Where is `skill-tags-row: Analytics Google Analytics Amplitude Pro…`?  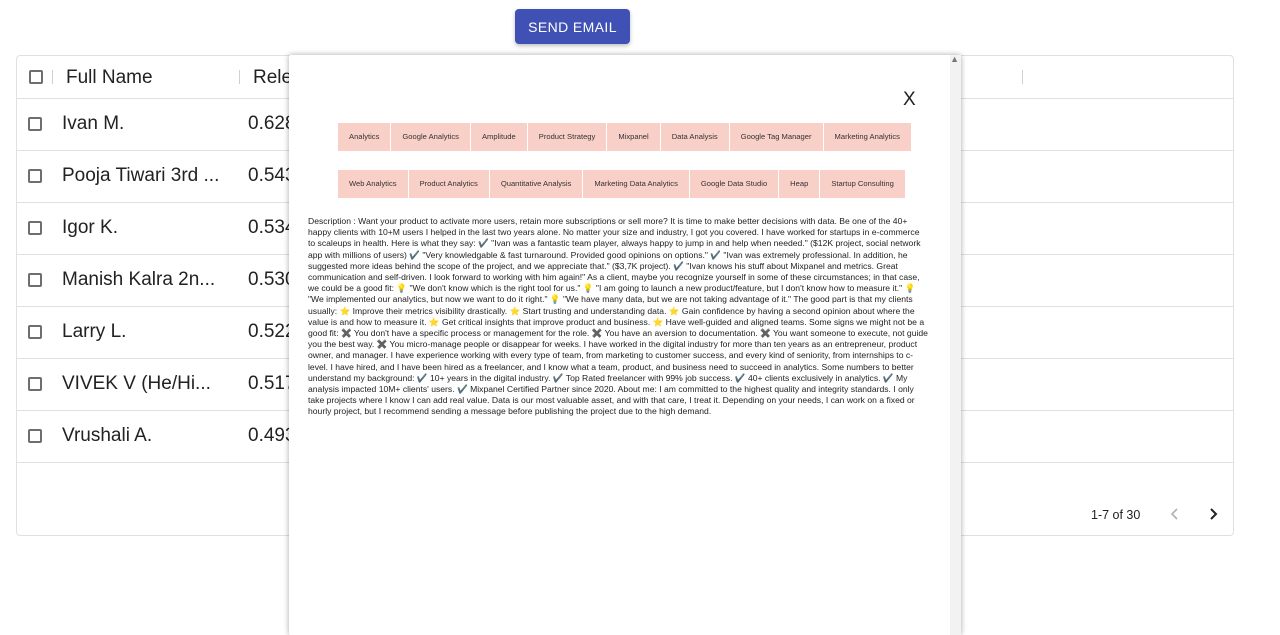
skill-tags-row: Analytics Google Analytics Amplitude Pro… is located at coordinates (625, 137).